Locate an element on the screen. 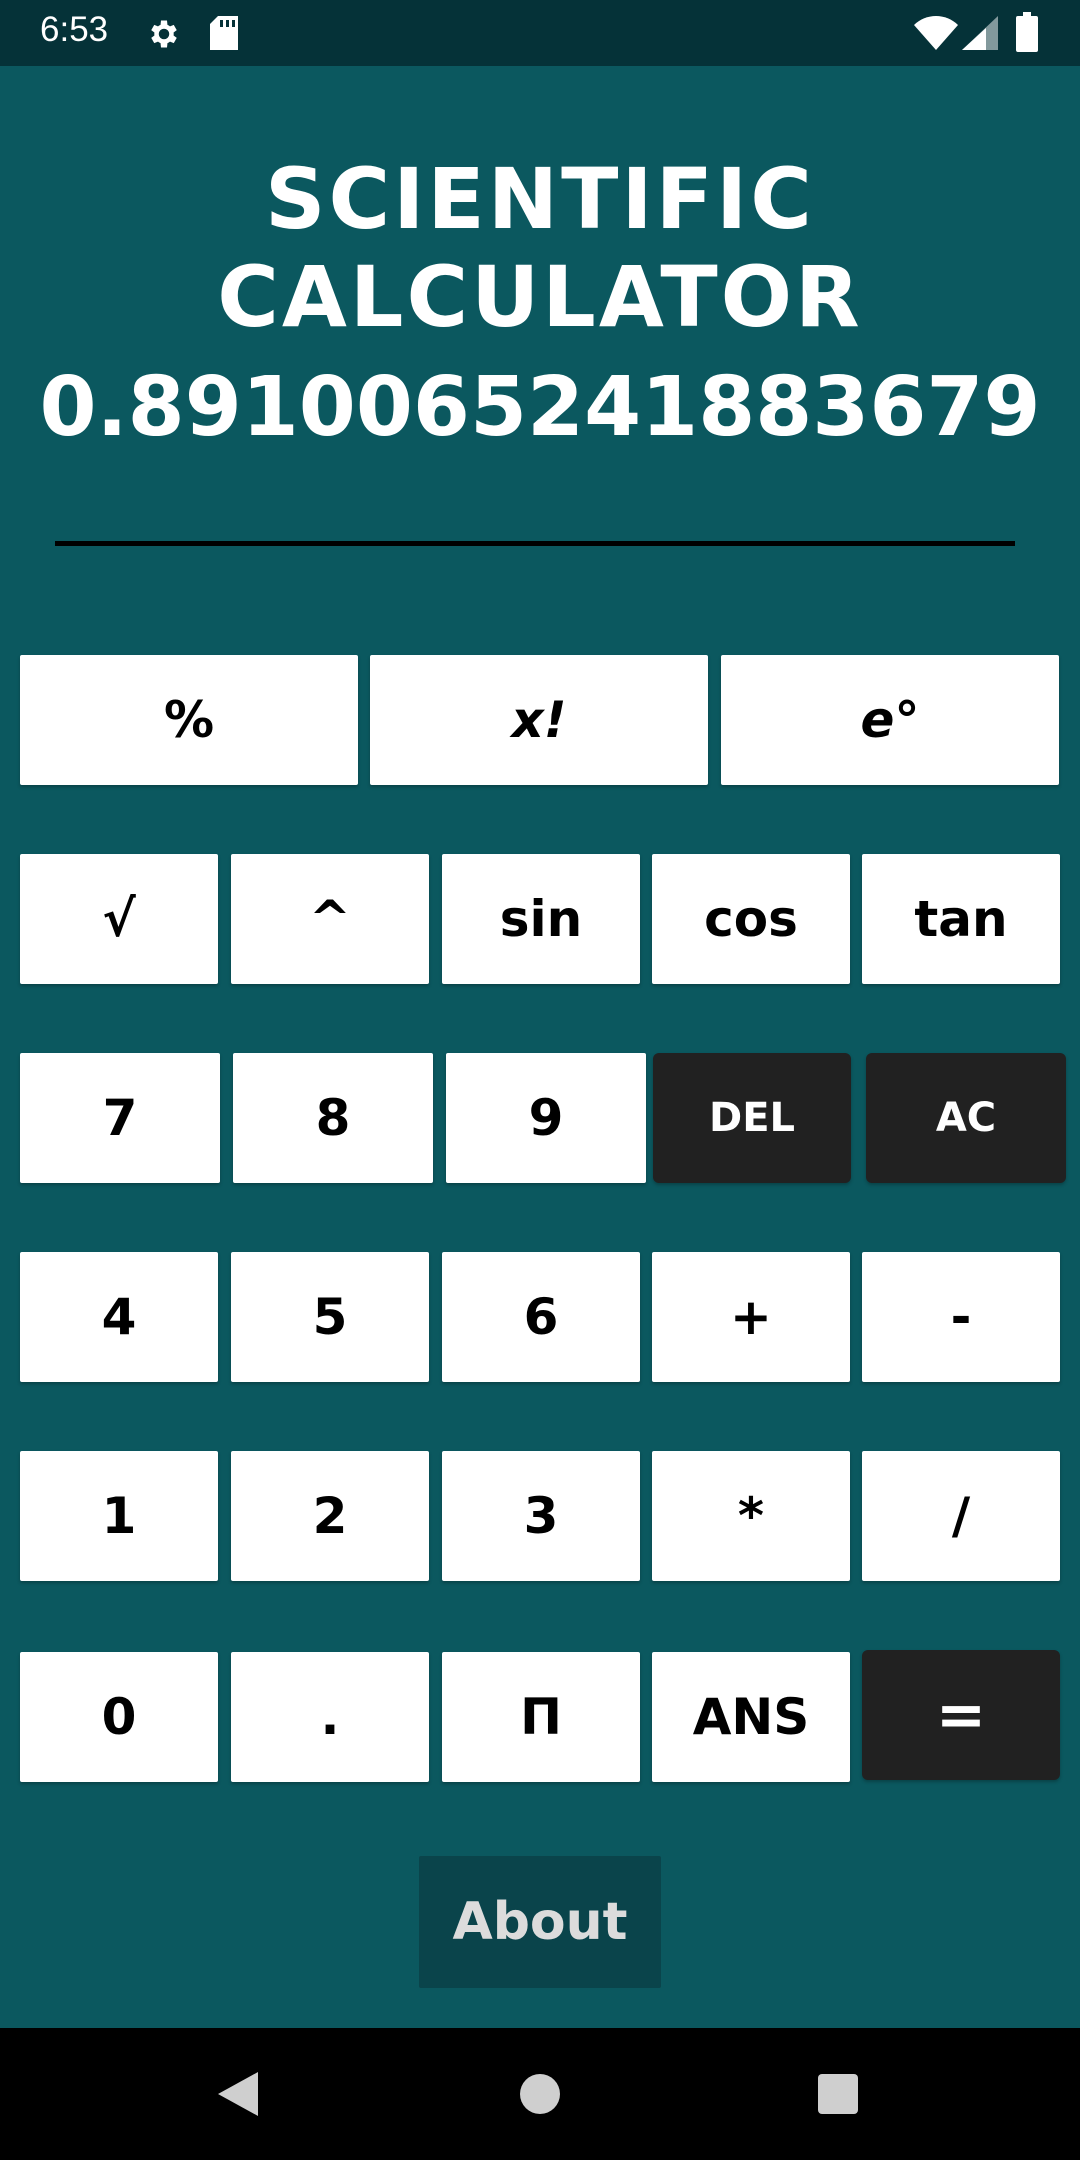  gear-icon is located at coordinates (164, 36).